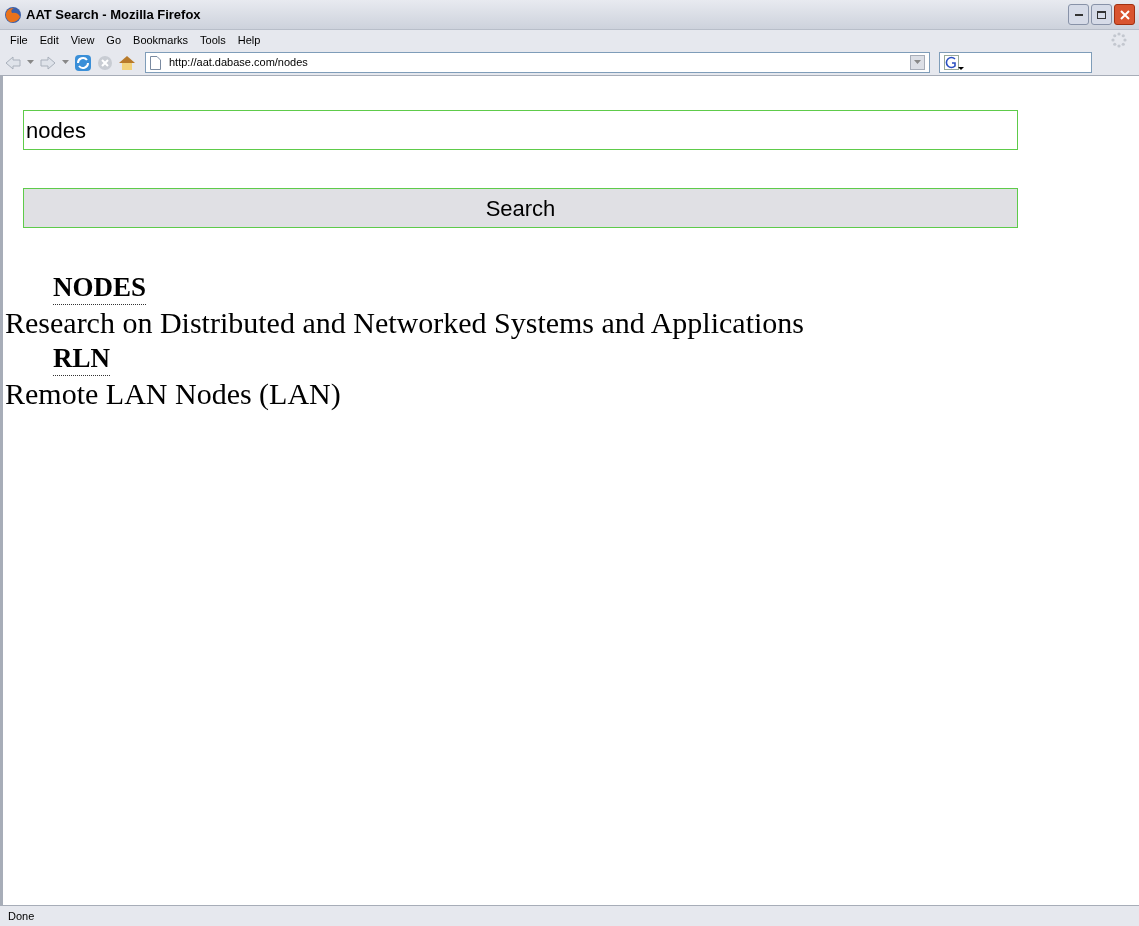  What do you see at coordinates (82, 40) in the screenshot?
I see `menu-item: View` at bounding box center [82, 40].